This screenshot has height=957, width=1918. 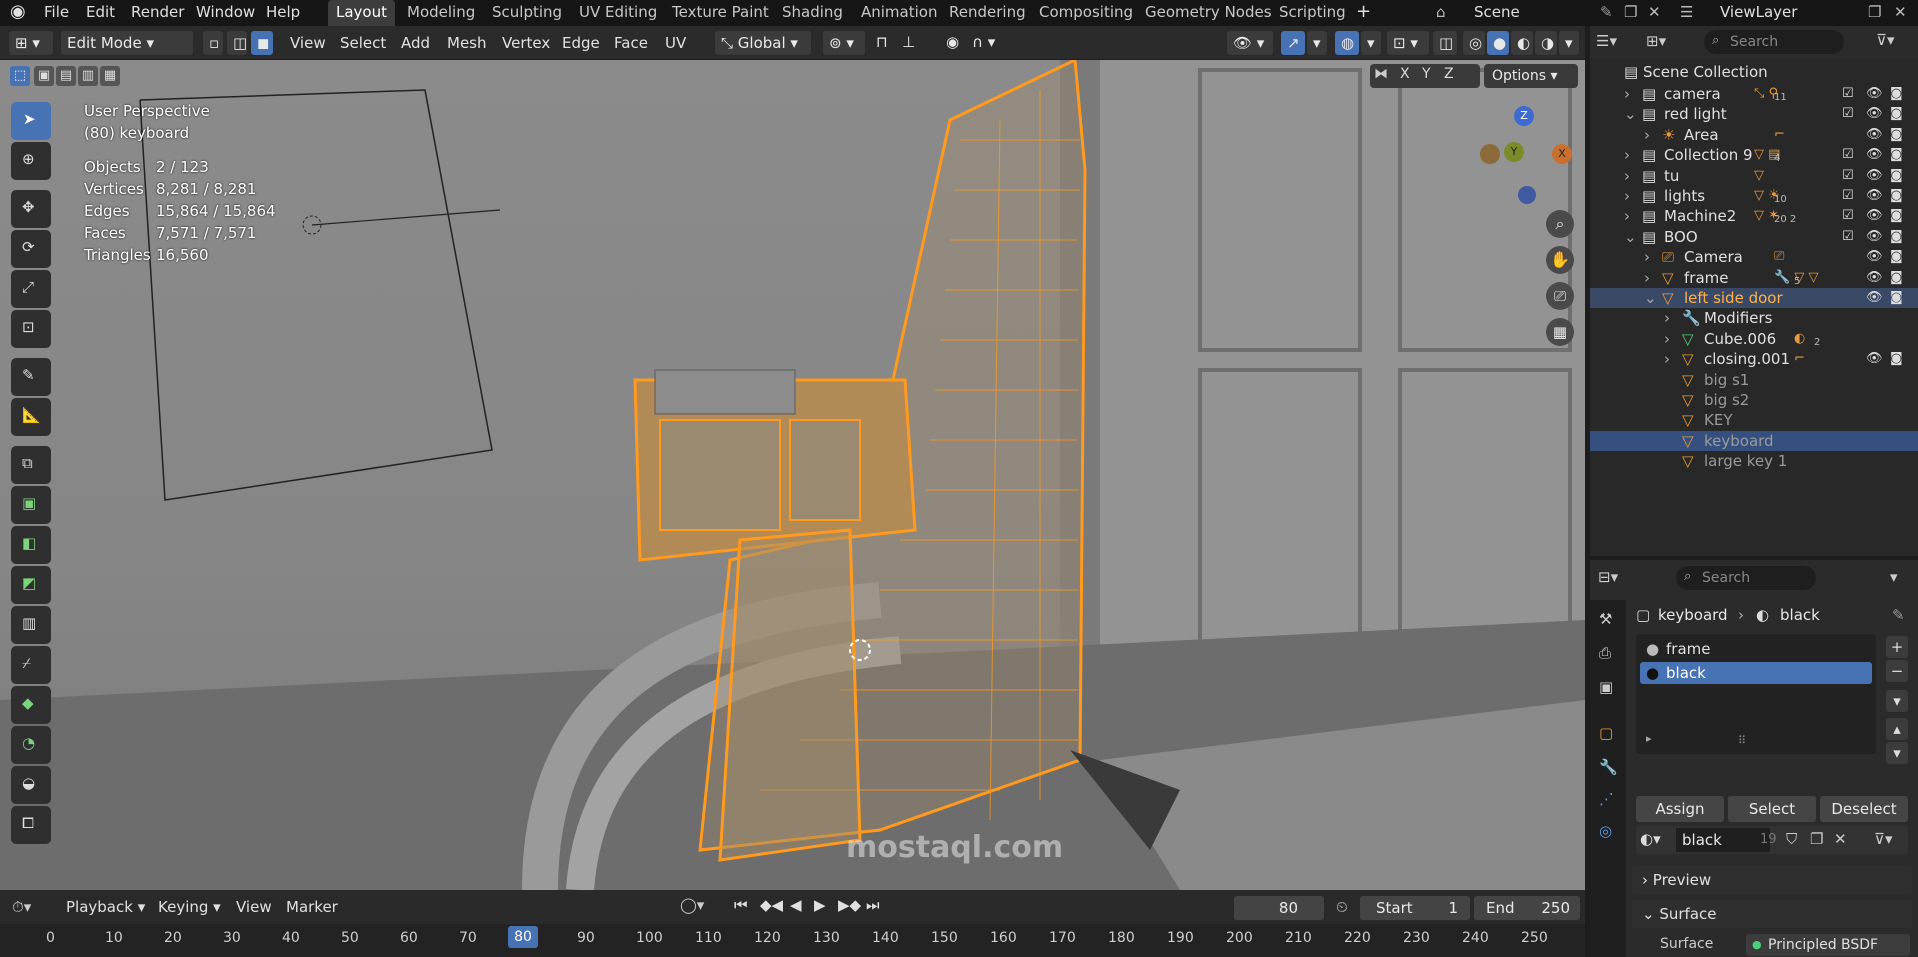 What do you see at coordinates (415, 43) in the screenshot?
I see `menu-add: Add` at bounding box center [415, 43].